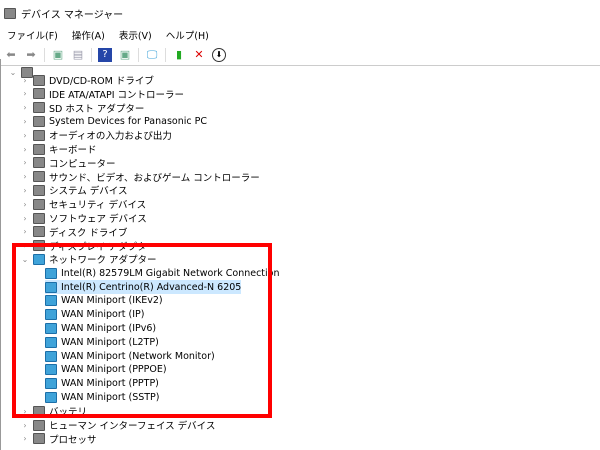 The width and height of the screenshot is (600, 450). What do you see at coordinates (32, 35) in the screenshot?
I see `menu-file: ファイル(F)` at bounding box center [32, 35].